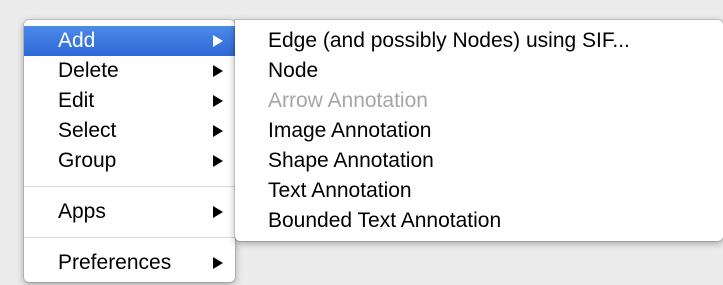 This screenshot has height=285, width=723. What do you see at coordinates (340, 190) in the screenshot?
I see `submenu-item-label: Text Annotation` at bounding box center [340, 190].